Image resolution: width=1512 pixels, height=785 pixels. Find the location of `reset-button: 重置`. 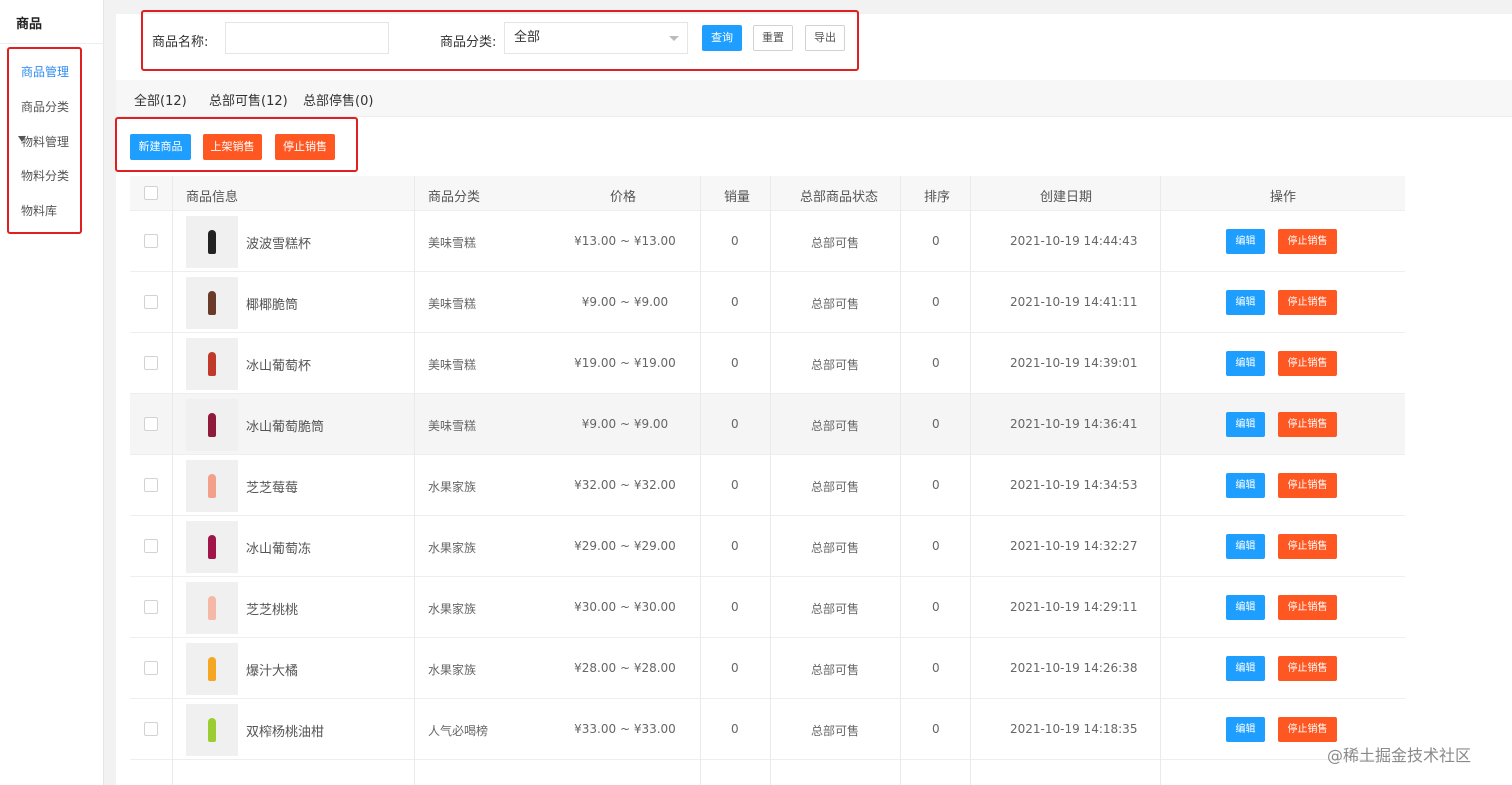

reset-button: 重置 is located at coordinates (773, 38).